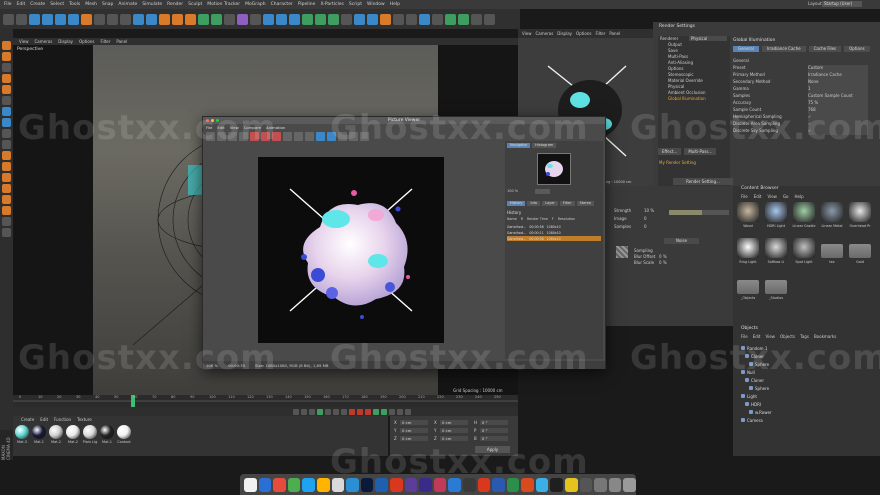 The width and height of the screenshot is (880, 495). Describe the element at coordinates (195, 4) in the screenshot. I see `menu-item-sculpt: Sculpt` at that location.